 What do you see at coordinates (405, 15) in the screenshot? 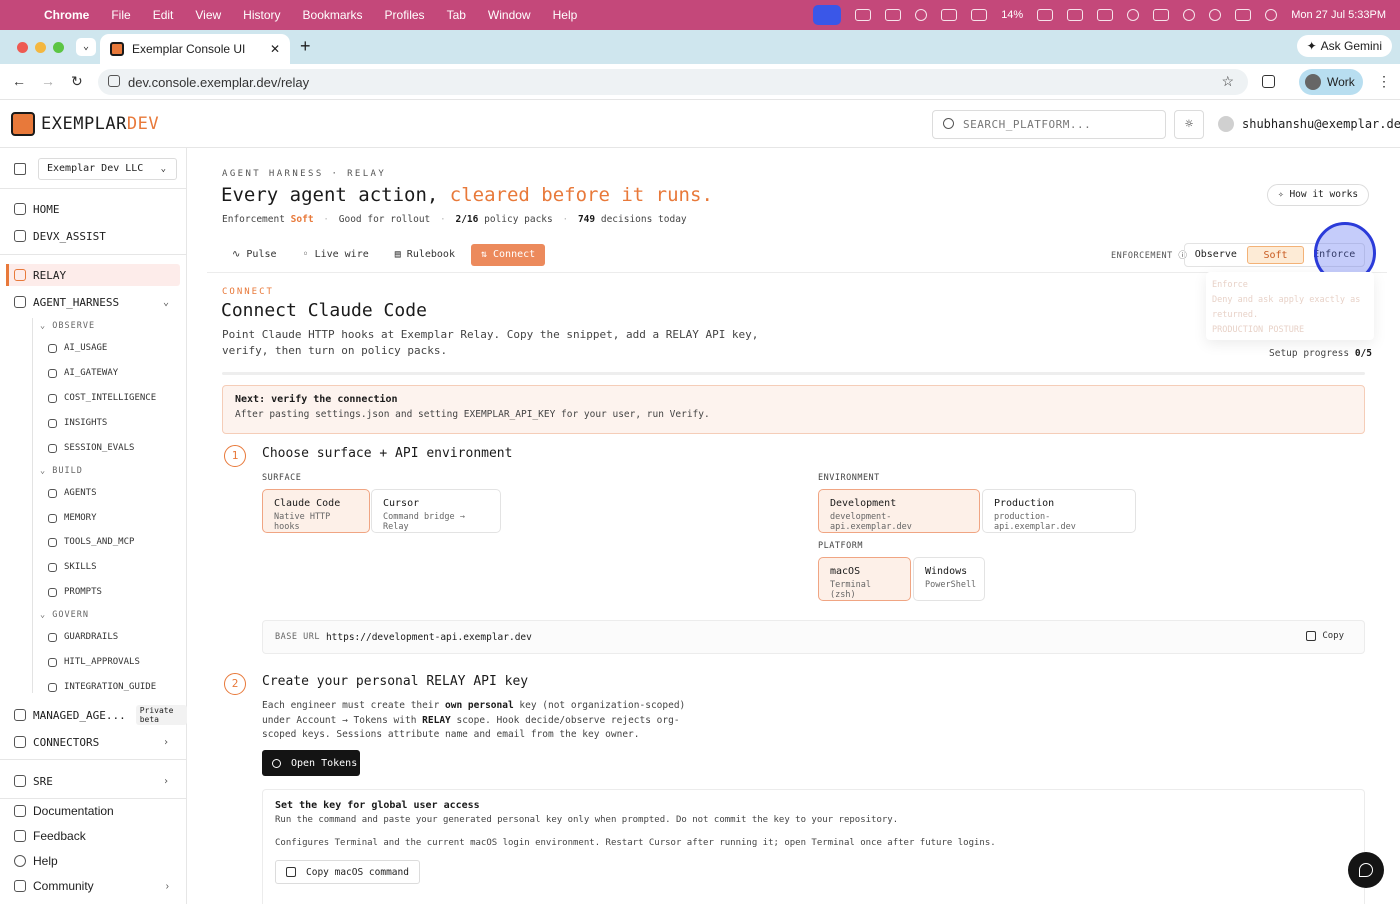
I see `menu-profiles: Profiles` at bounding box center [405, 15].